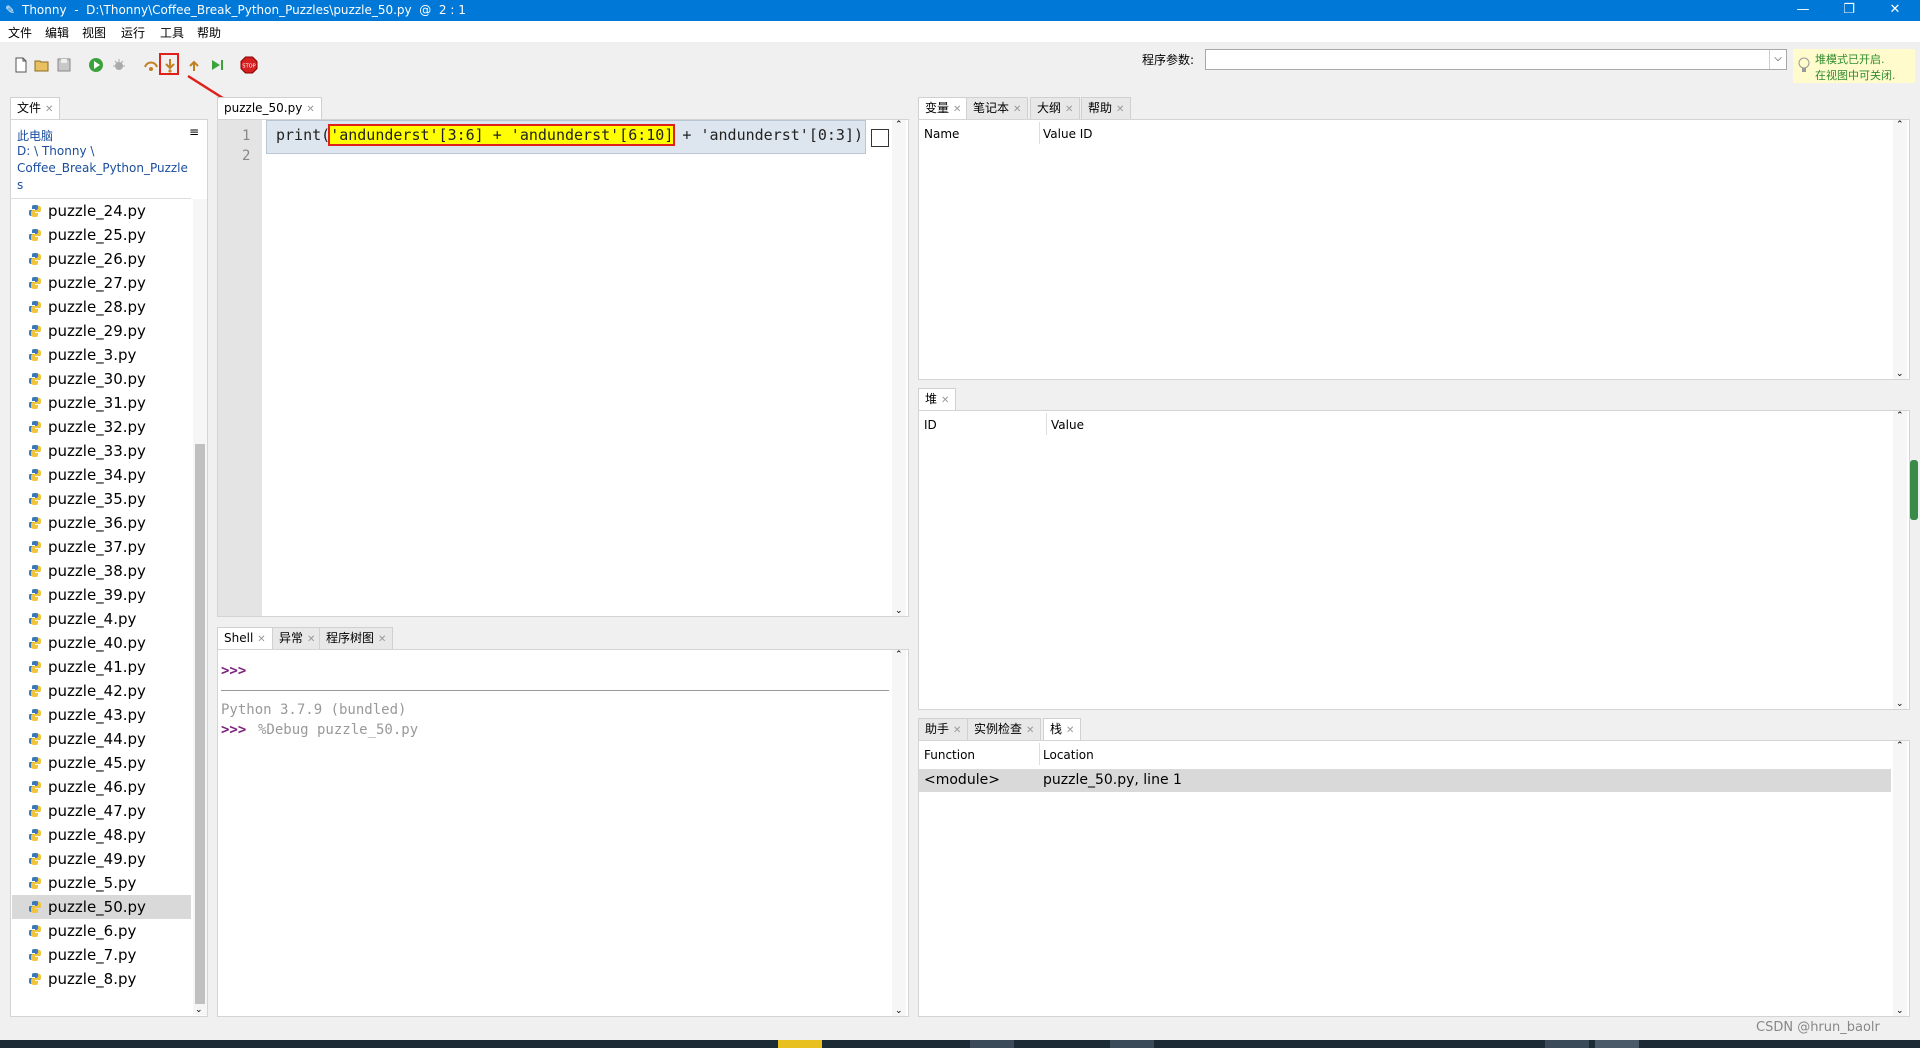  What do you see at coordinates (101, 739) in the screenshot?
I see `file-item: puzzle_44.py` at bounding box center [101, 739].